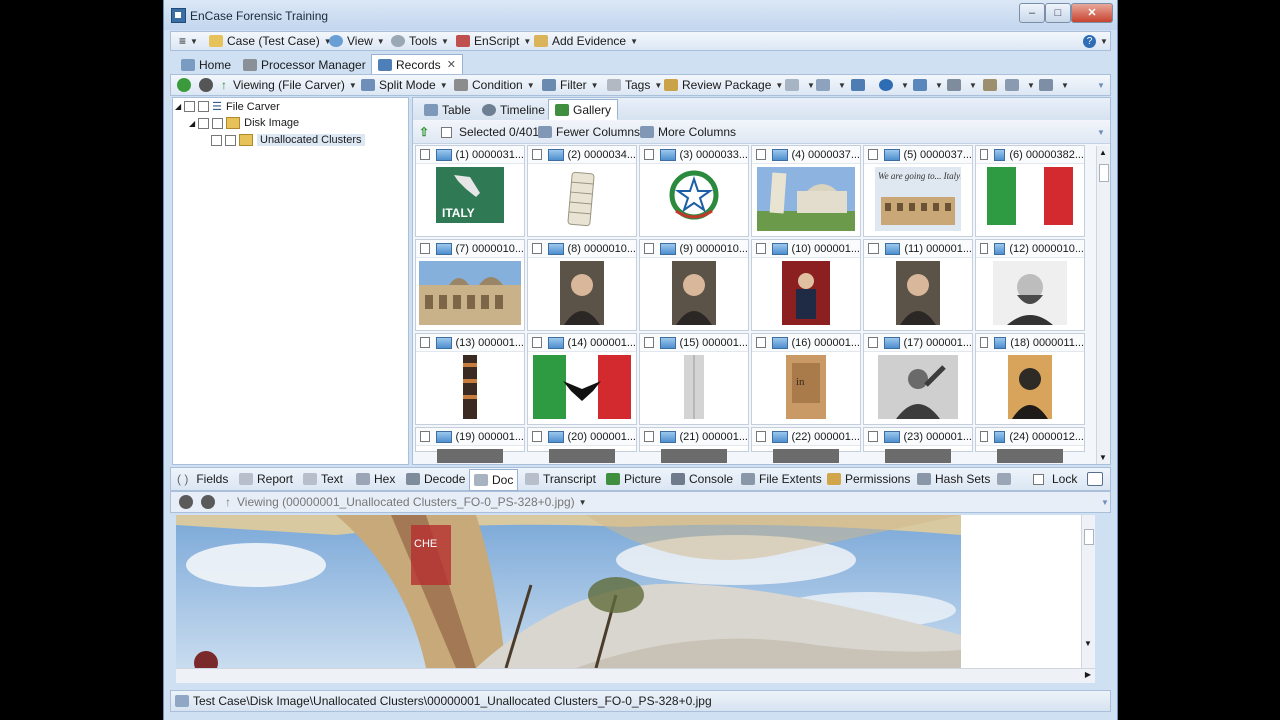 Image resolution: width=1280 pixels, height=720 pixels. What do you see at coordinates (1006, 479) in the screenshot?
I see `pin-button` at bounding box center [1006, 479].